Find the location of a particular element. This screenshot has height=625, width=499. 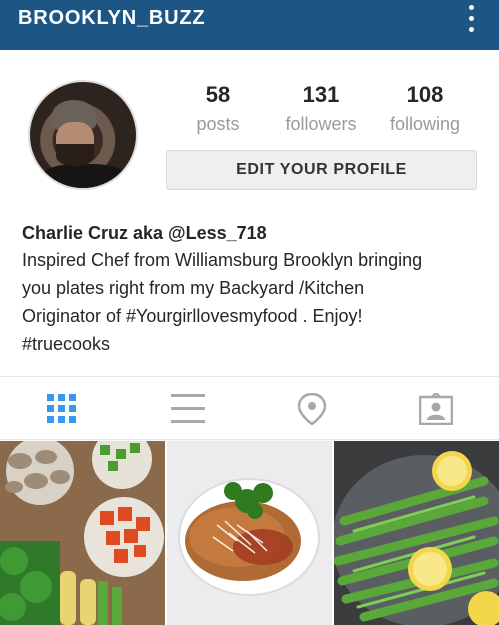

tab-tagged is located at coordinates (435, 409).